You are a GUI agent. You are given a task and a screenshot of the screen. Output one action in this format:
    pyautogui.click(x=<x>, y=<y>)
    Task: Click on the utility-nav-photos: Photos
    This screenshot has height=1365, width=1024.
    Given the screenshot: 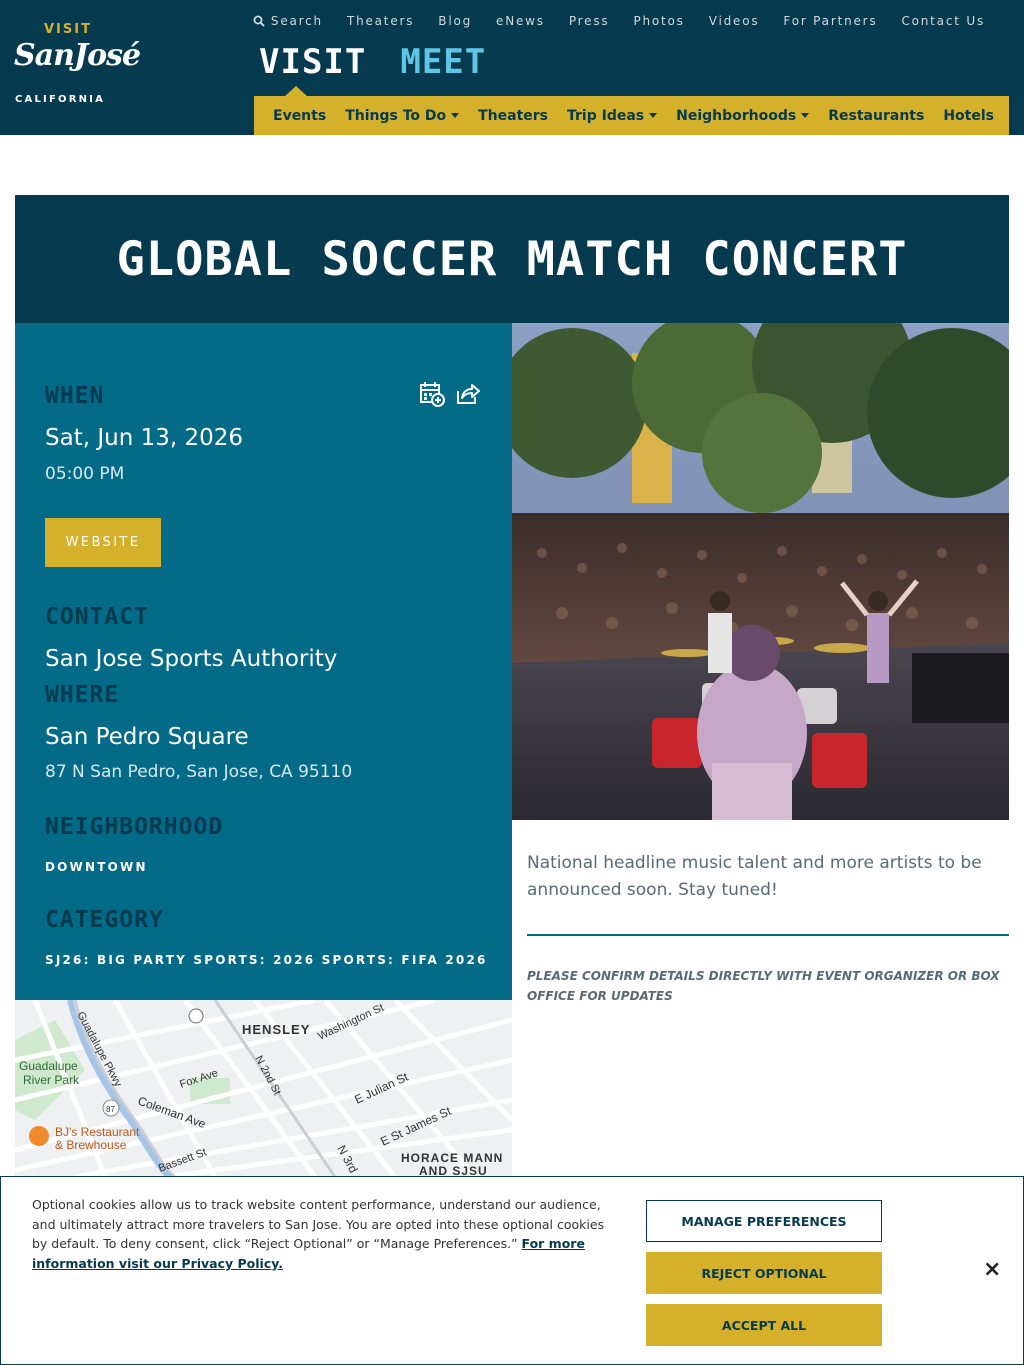 What is the action you would take?
    pyautogui.click(x=658, y=21)
    